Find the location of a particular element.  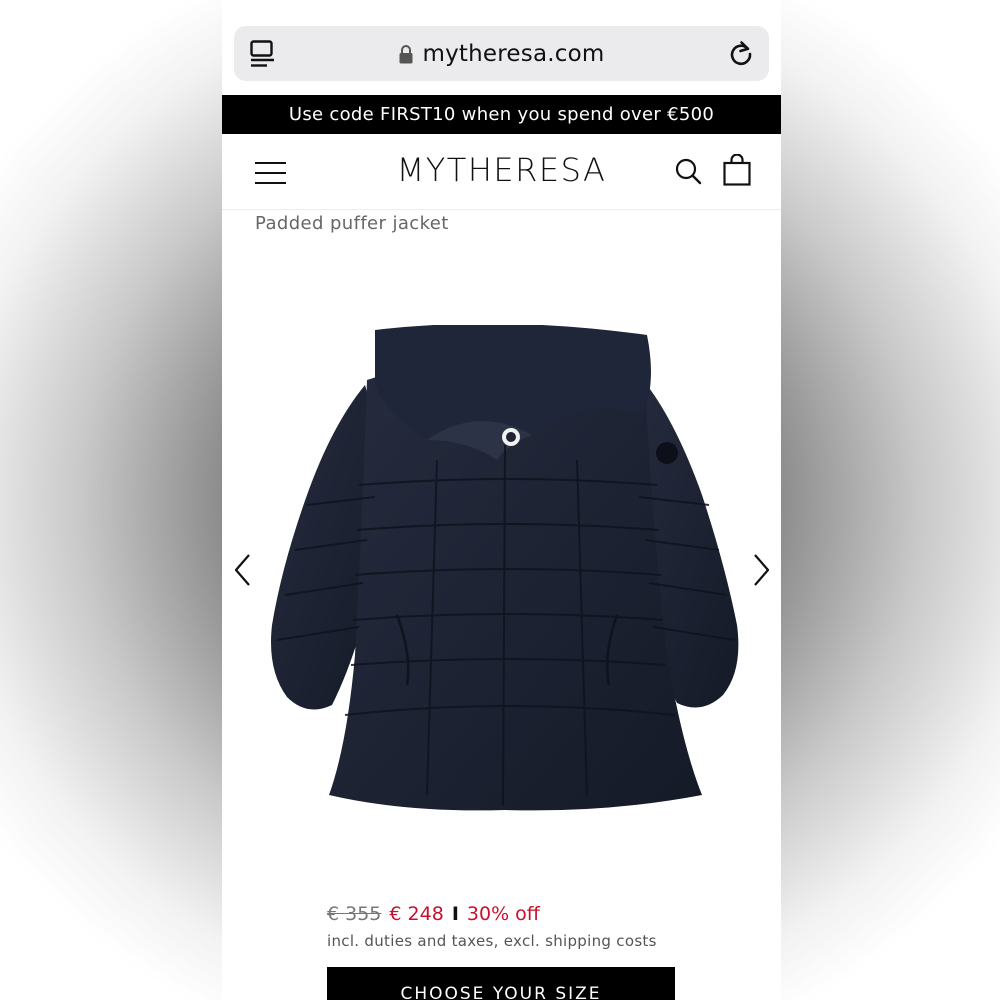

discount-label: 30% off is located at coordinates (503, 914).